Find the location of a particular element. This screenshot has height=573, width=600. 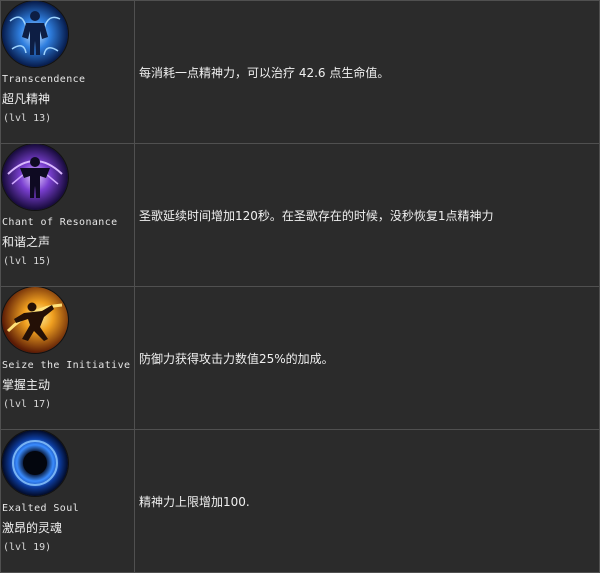

skill-name-en: Seize the Initiative is located at coordinates (66, 365).